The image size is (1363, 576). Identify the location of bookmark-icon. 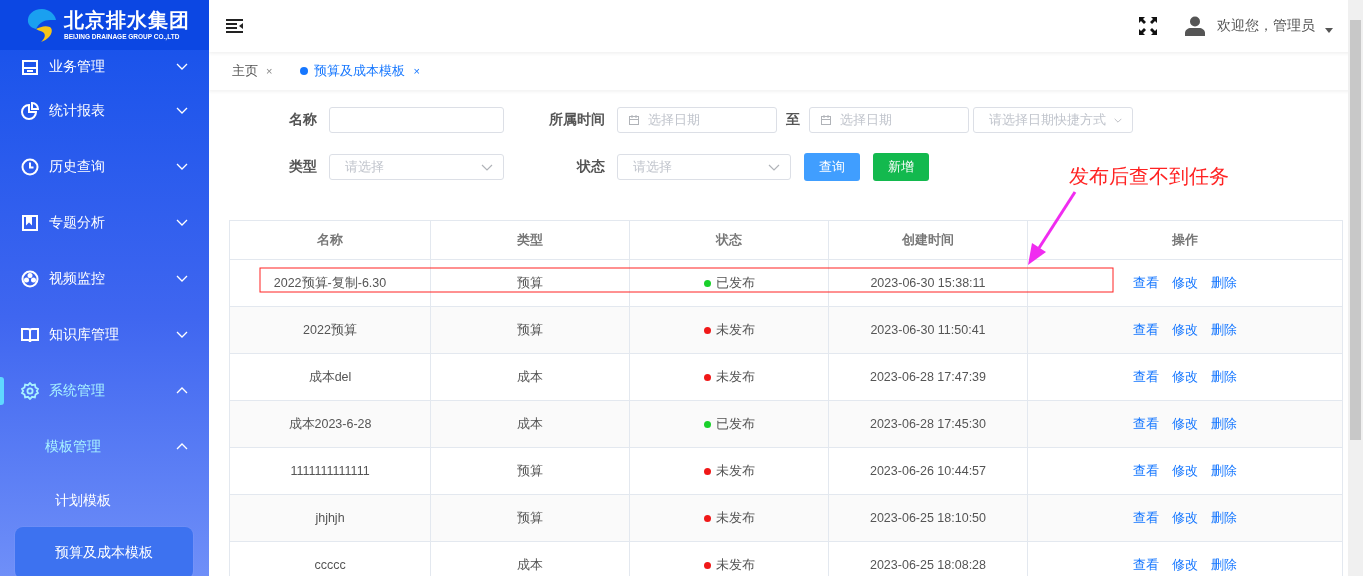
(30, 223).